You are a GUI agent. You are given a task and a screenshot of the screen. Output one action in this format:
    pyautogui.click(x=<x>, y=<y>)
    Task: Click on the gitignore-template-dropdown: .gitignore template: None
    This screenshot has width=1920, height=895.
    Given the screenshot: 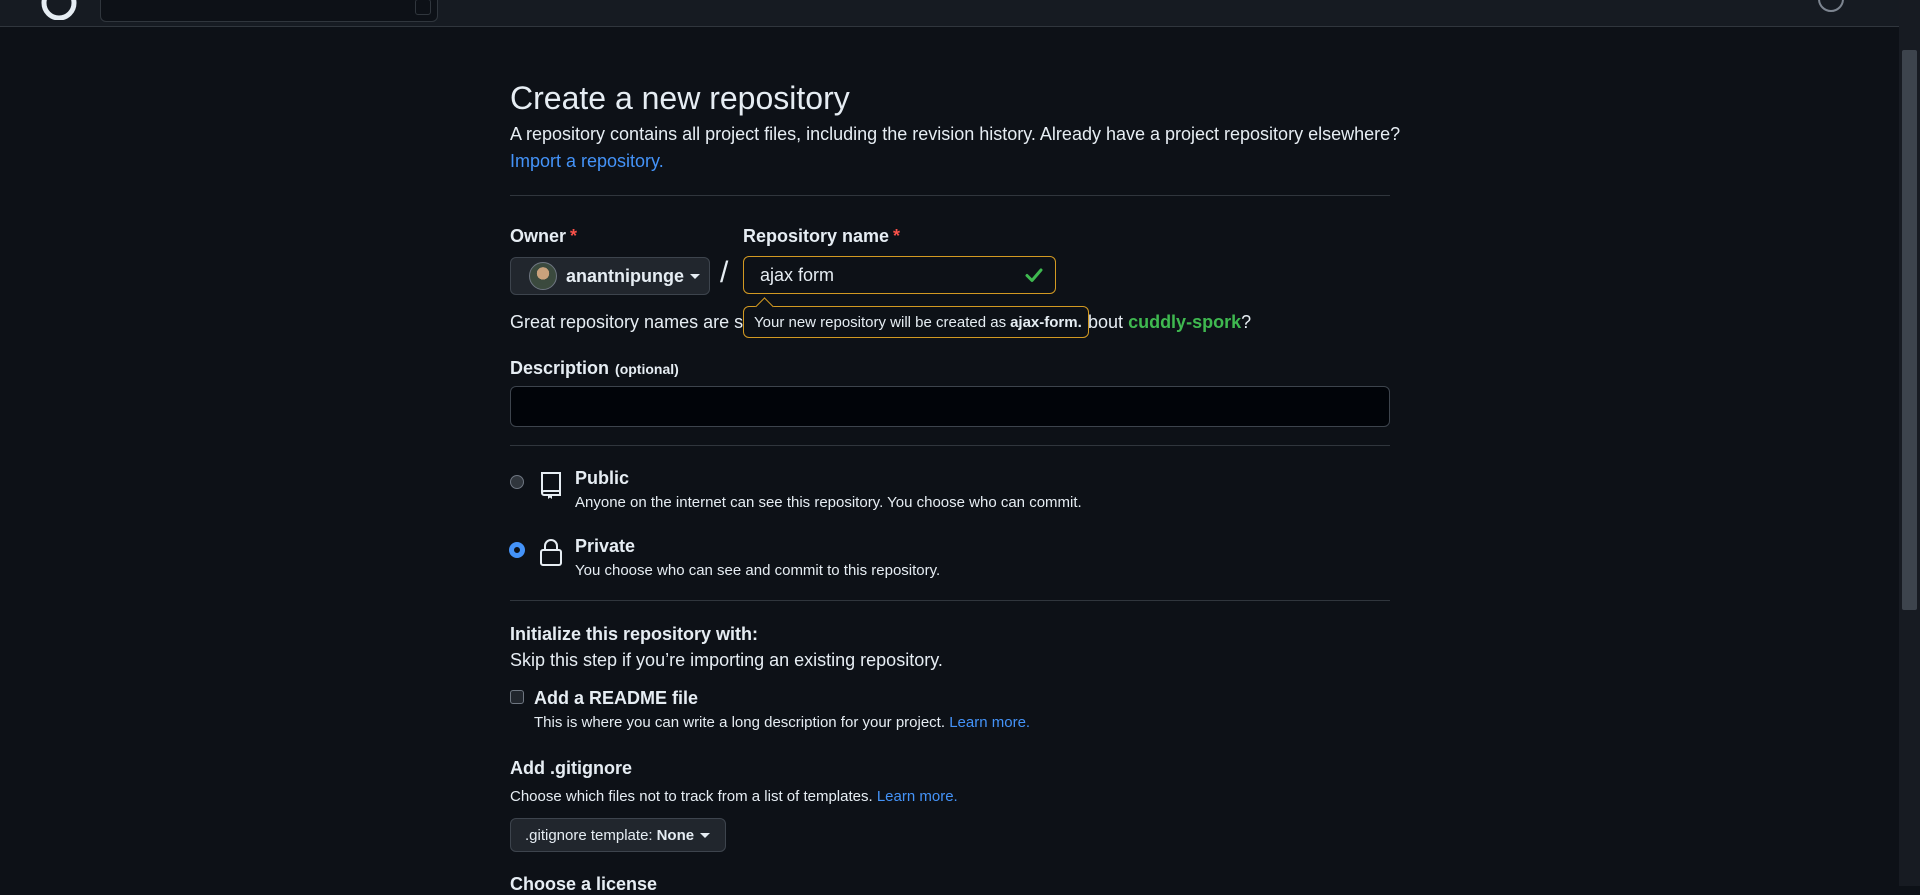 What is the action you would take?
    pyautogui.click(x=618, y=835)
    